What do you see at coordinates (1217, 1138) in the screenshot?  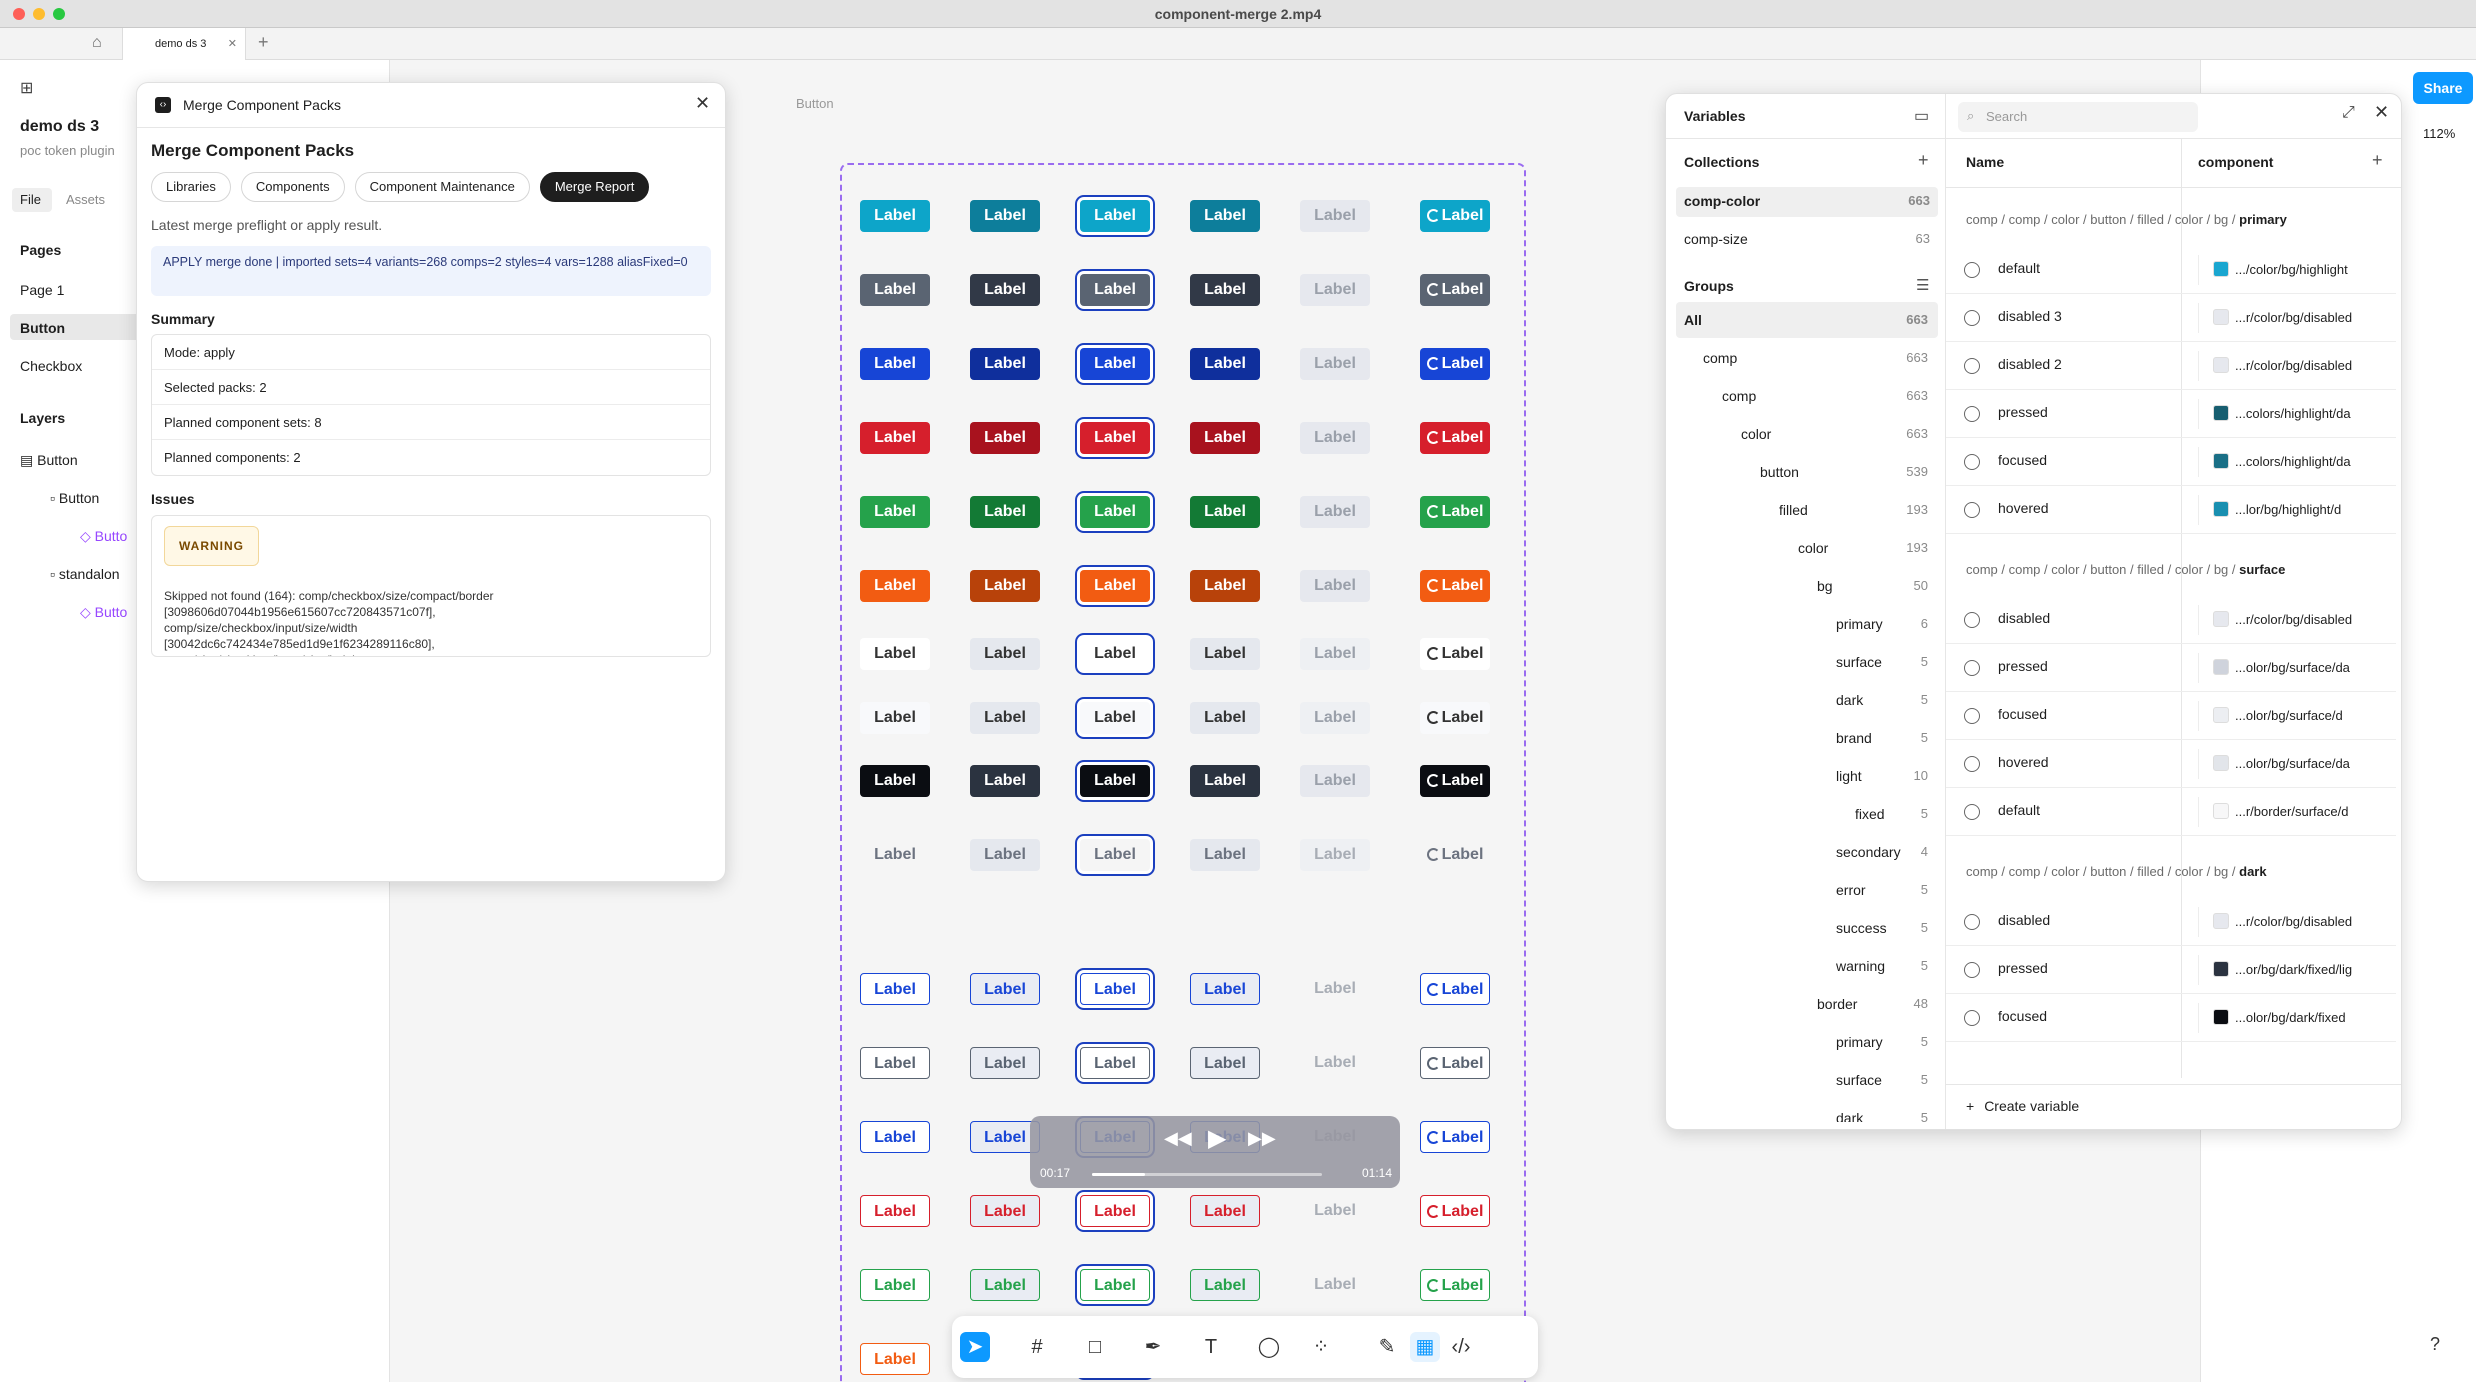 I see `play-icon: ▶` at bounding box center [1217, 1138].